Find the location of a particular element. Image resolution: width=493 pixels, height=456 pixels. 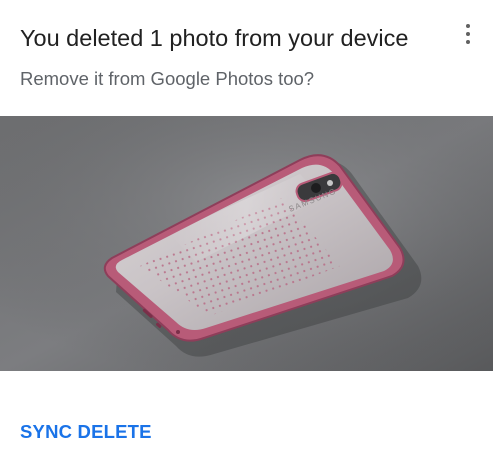

dialog-title: You deleted 1 photo from your device is located at coordinates (214, 38).